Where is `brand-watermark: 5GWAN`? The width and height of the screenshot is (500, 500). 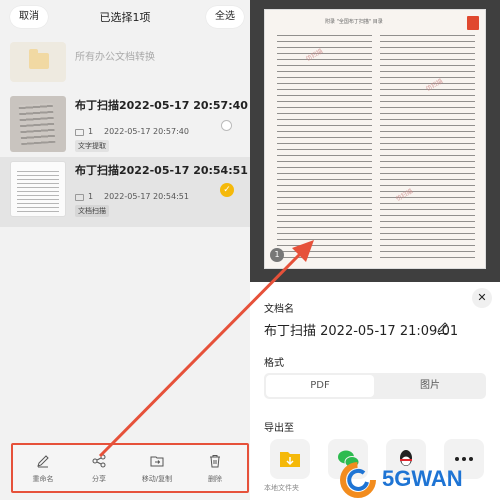
brand-watermark: 5GWAN is located at coordinates (419, 480).